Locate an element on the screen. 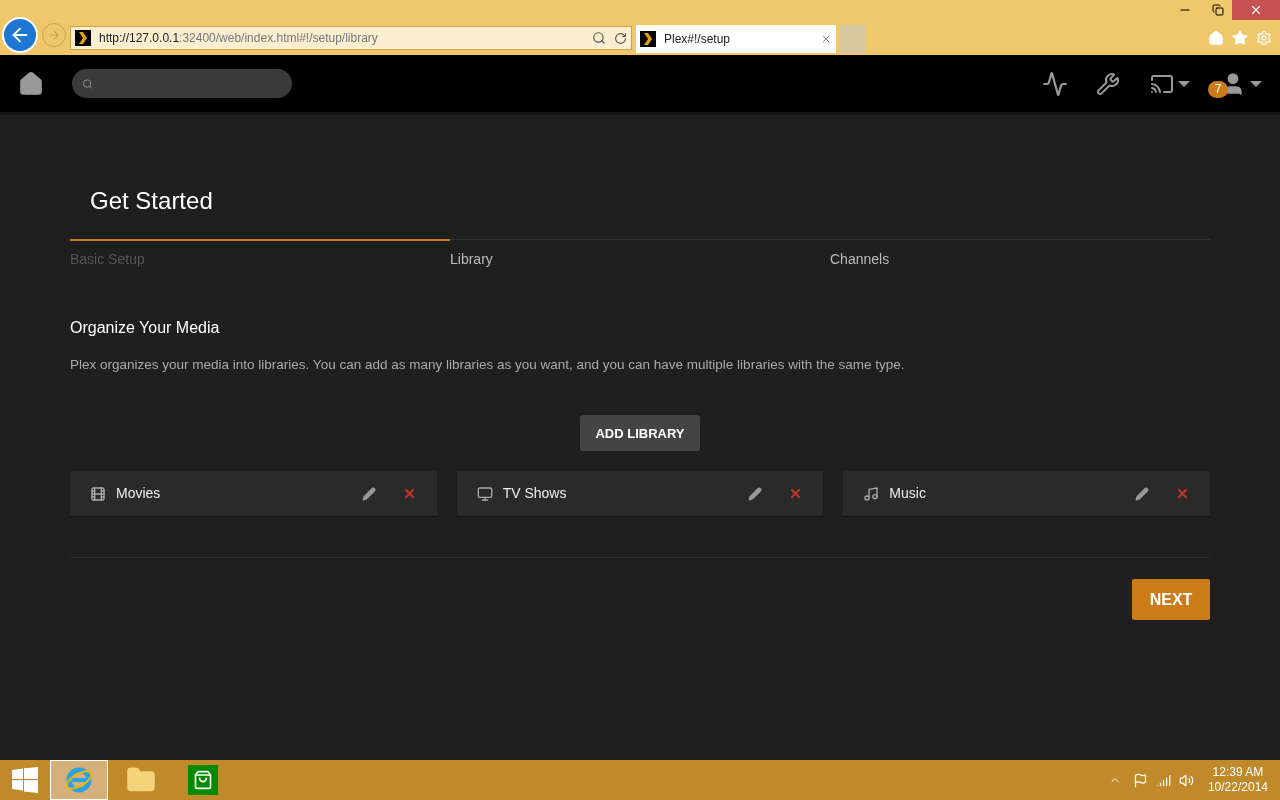  library-name: Movies is located at coordinates (139, 494).